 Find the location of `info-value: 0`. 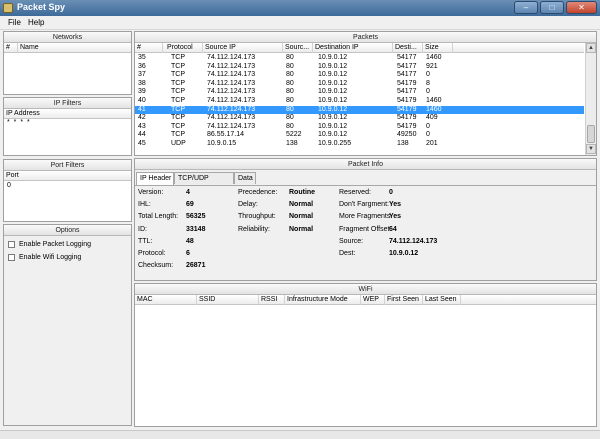

info-value: 0 is located at coordinates (391, 192).